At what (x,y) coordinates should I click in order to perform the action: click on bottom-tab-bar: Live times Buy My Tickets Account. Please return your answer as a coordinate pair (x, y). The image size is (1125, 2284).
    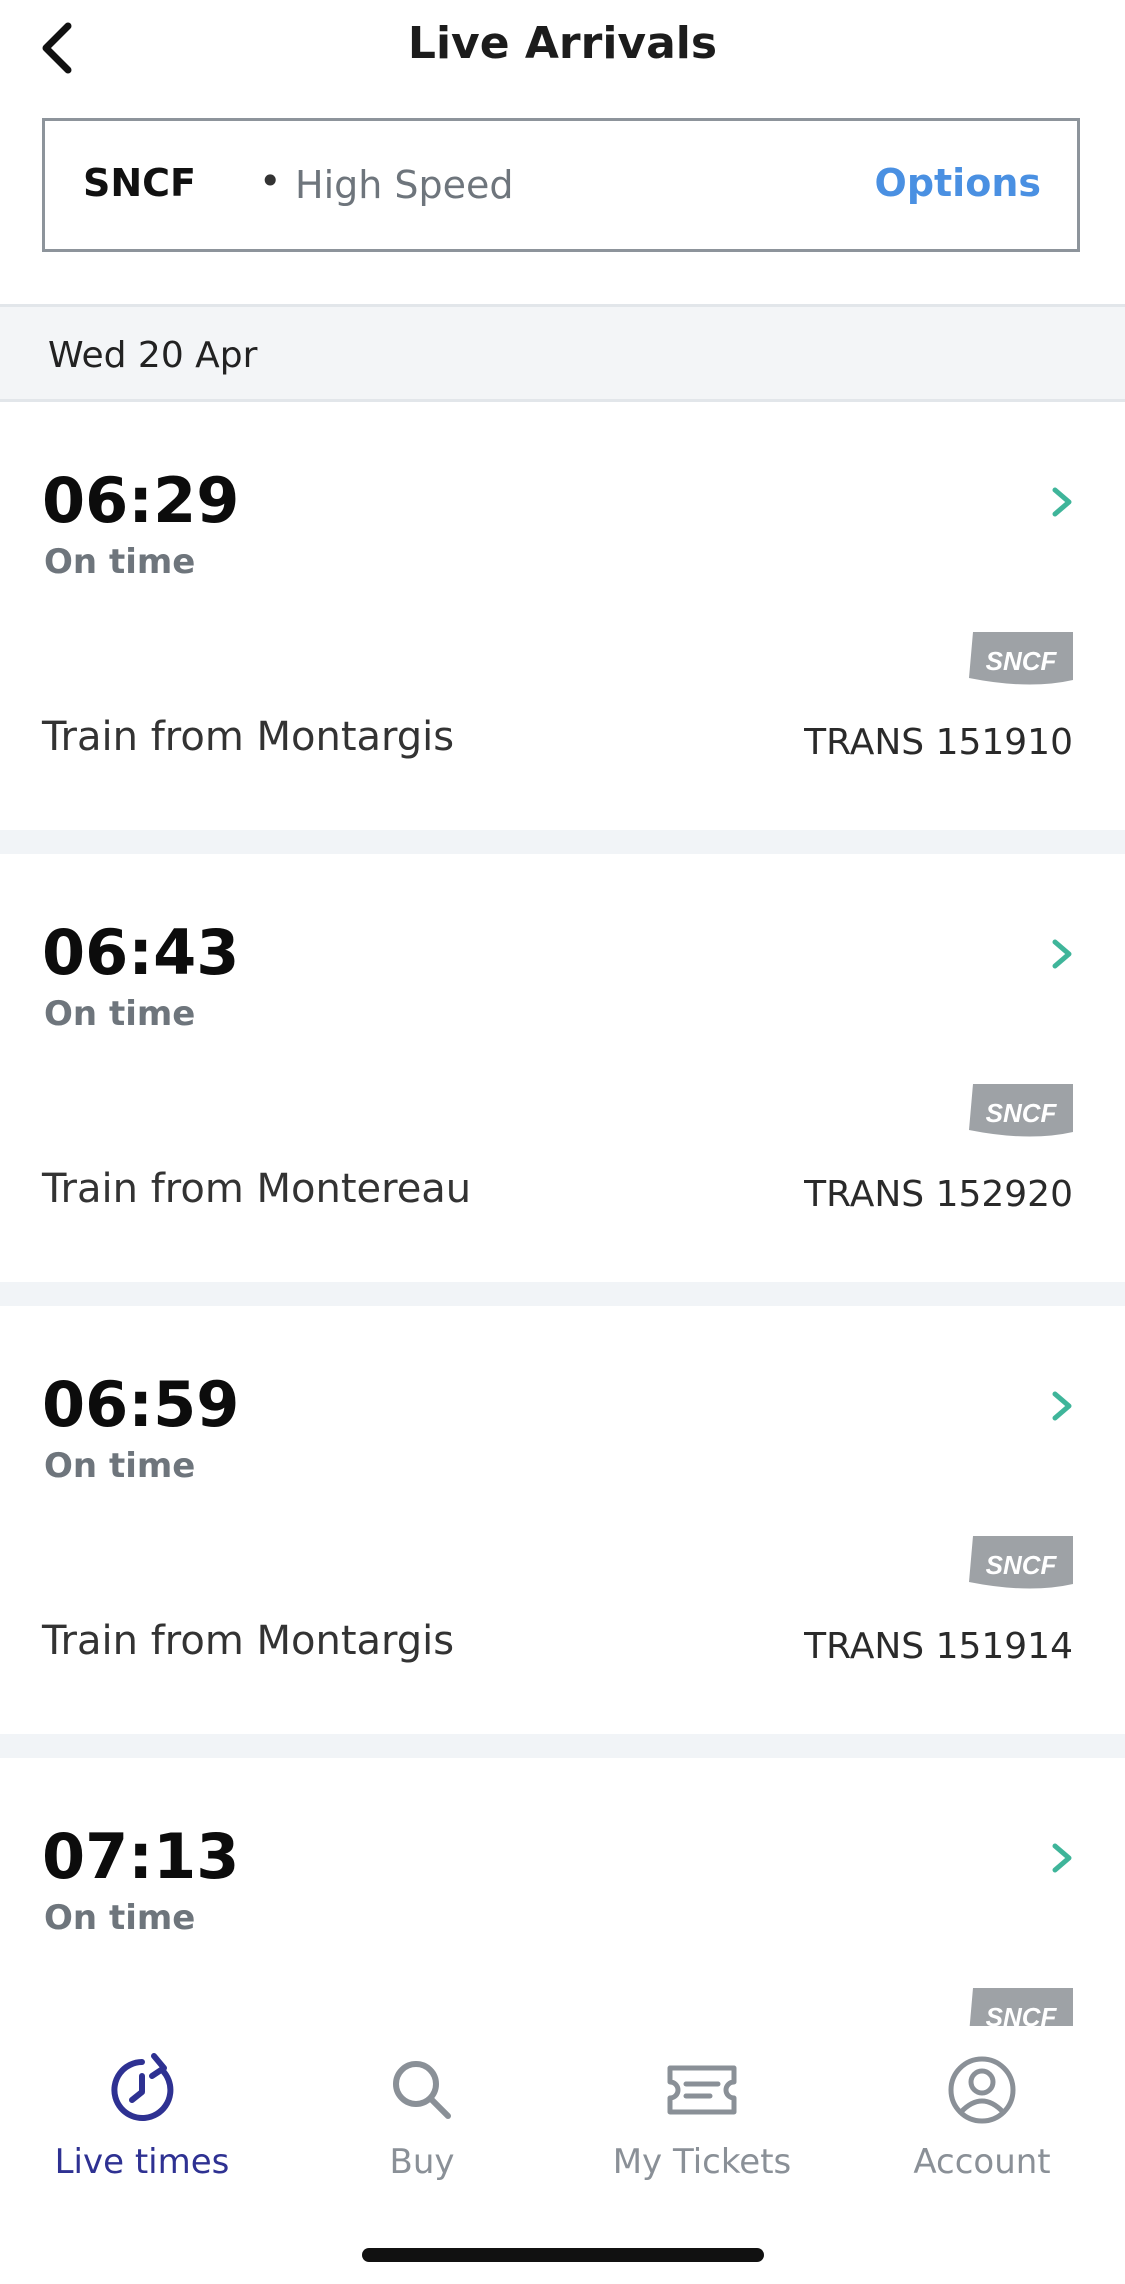
    Looking at the image, I should click on (562, 2155).